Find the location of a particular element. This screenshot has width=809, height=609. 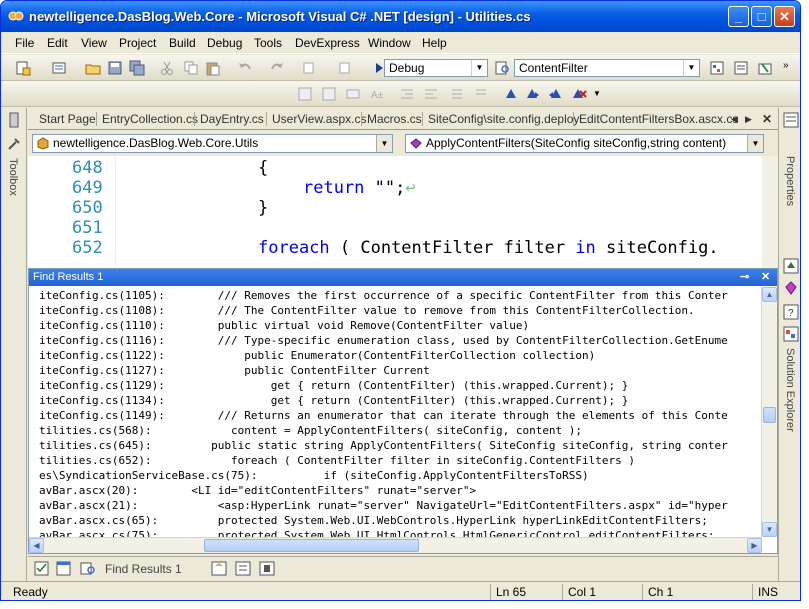

results-horizontal-scrollbar: ◀ ▶ is located at coordinates (395, 545).